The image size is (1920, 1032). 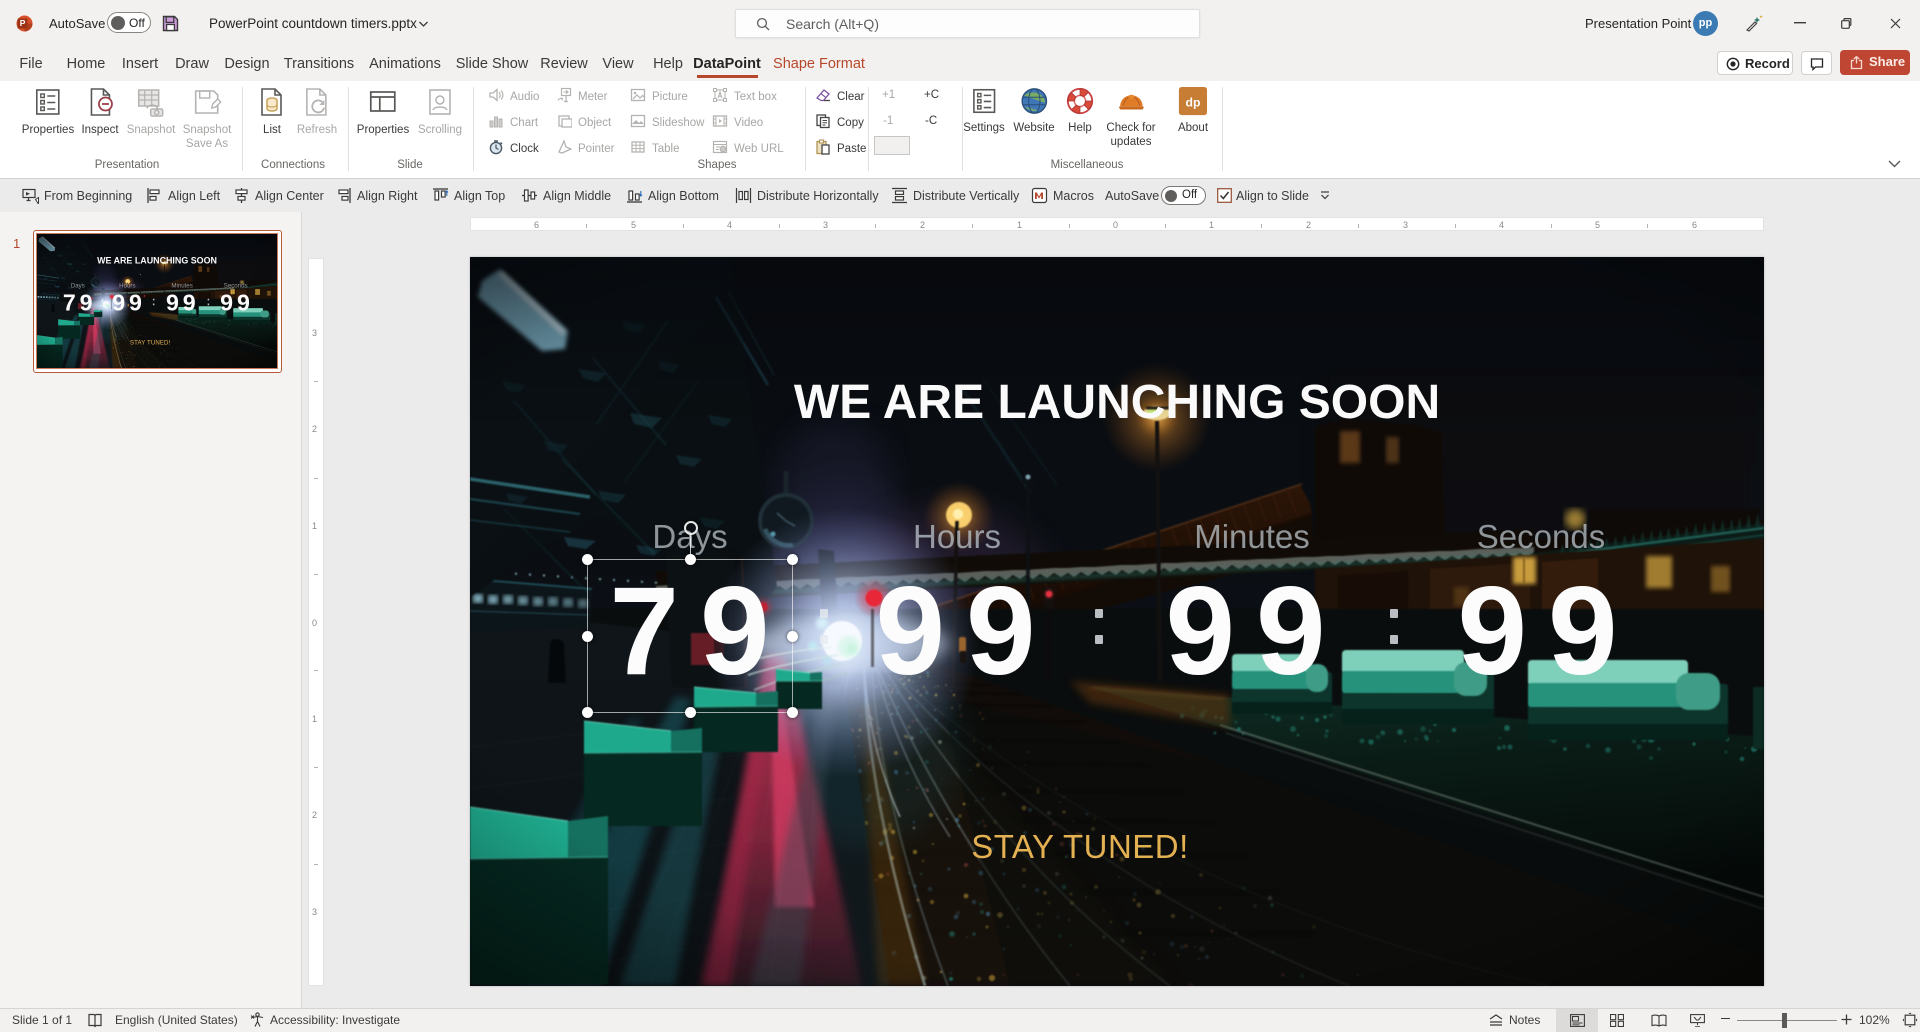 I want to click on svg-text: dp, so click(x=1193, y=103).